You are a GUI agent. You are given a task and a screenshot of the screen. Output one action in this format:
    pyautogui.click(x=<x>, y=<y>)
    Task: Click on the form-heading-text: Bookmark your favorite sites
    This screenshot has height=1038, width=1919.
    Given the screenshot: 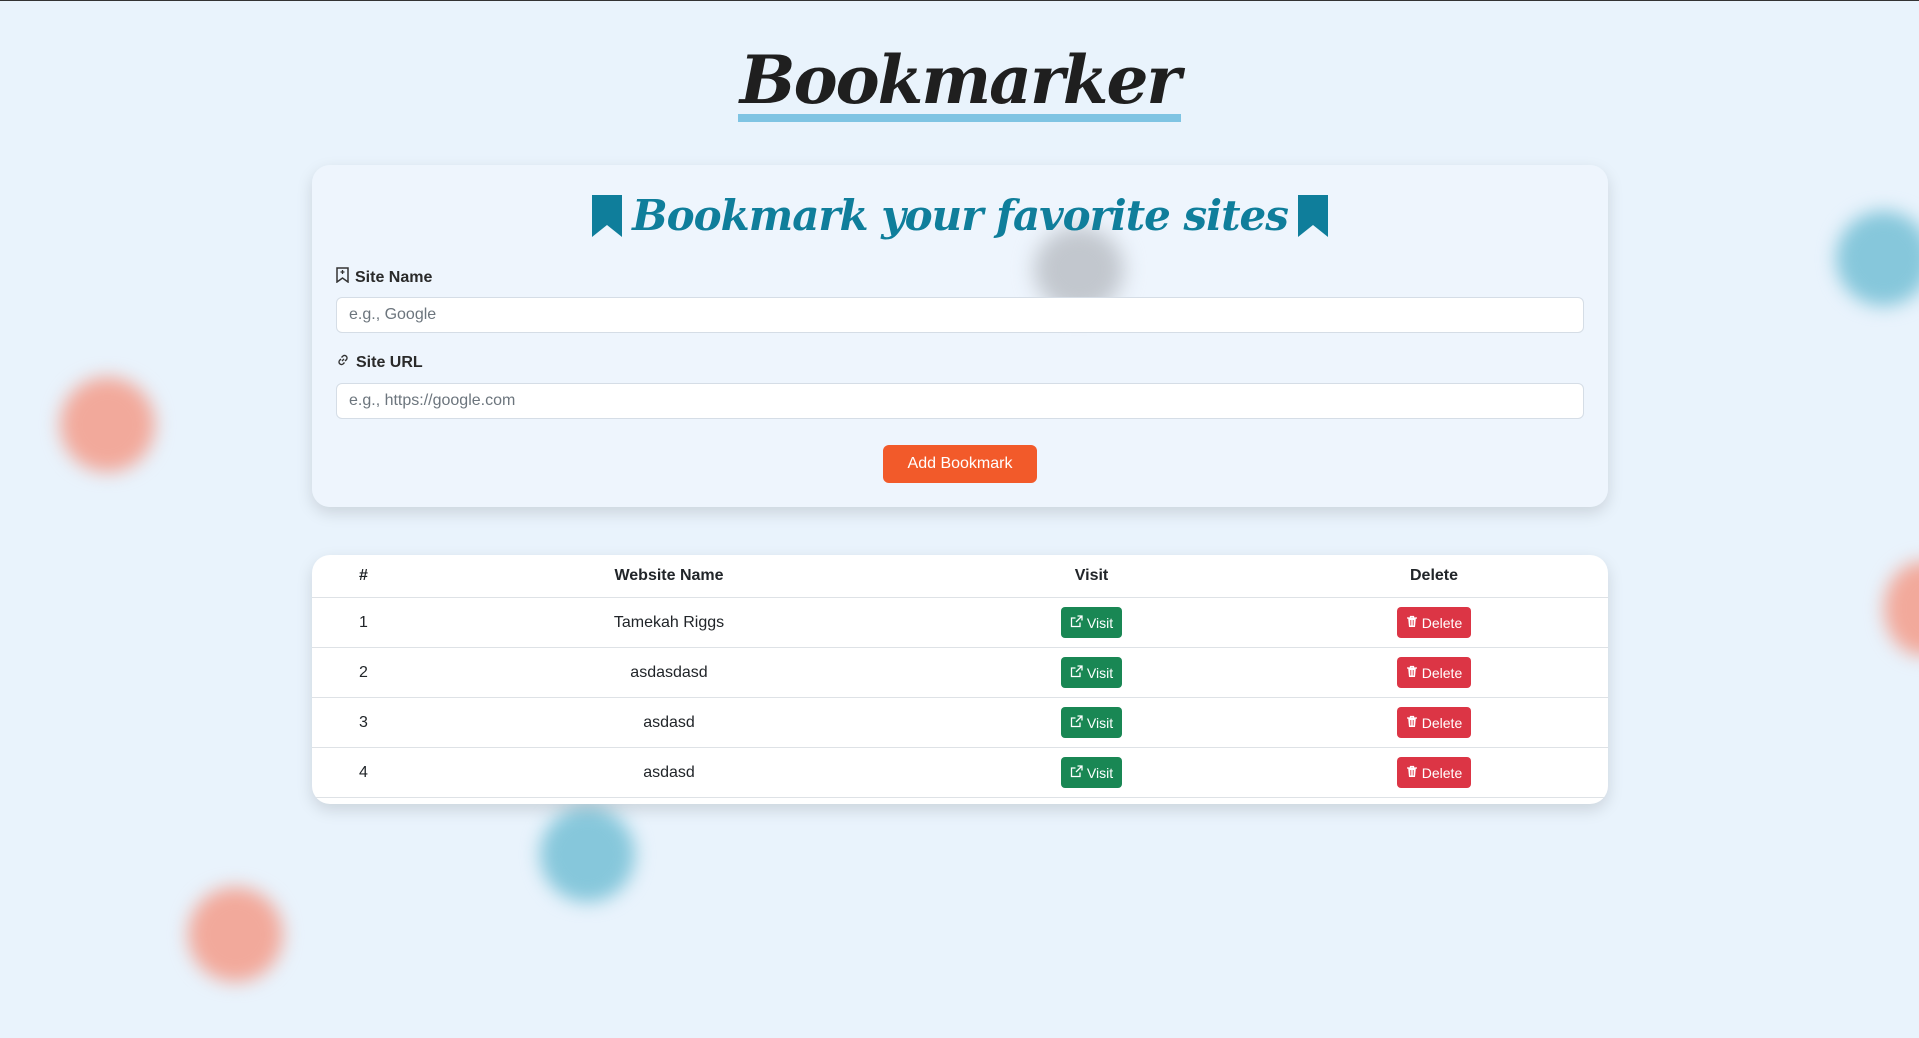 What is the action you would take?
    pyautogui.click(x=960, y=215)
    